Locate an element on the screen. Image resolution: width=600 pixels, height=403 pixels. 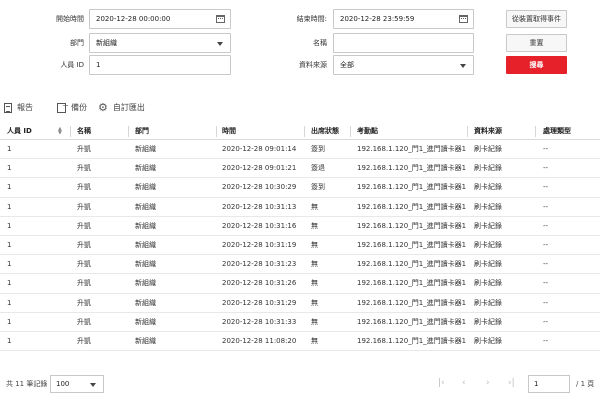
column-header-name: 名稱 is located at coordinates (84, 131).